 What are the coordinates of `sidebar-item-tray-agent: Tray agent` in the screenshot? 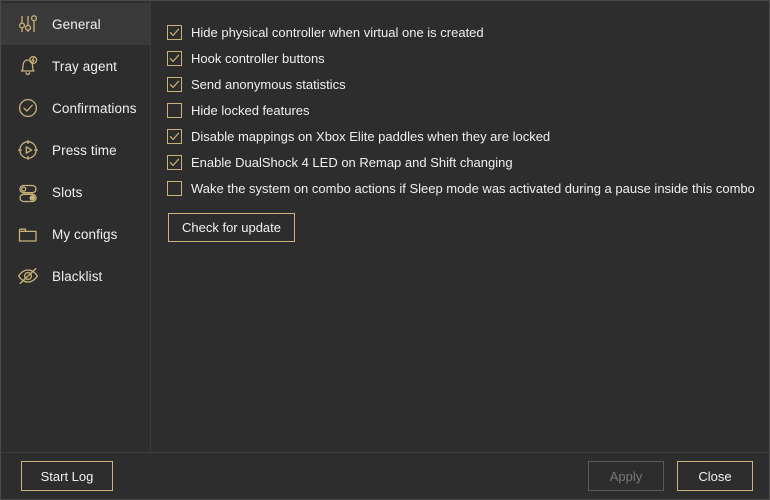 It's located at (75, 66).